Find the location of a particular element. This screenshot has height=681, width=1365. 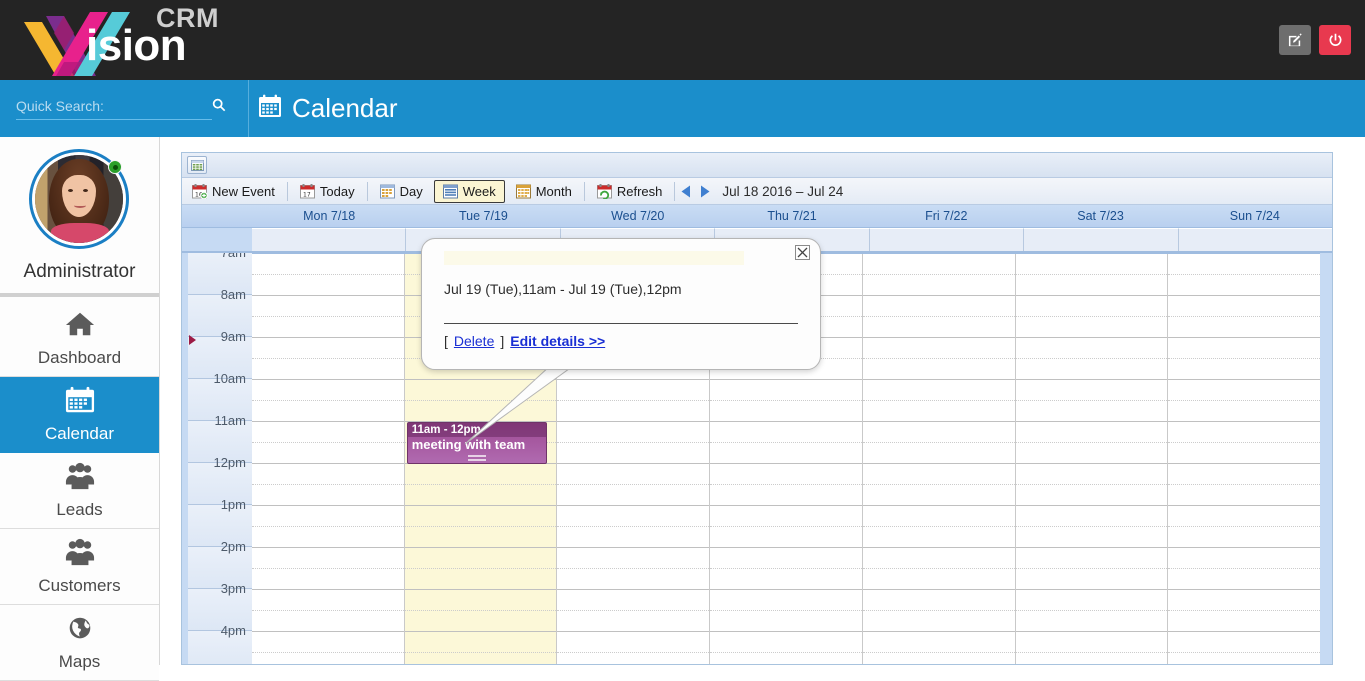

day-column-sun is located at coordinates (1244, 459).